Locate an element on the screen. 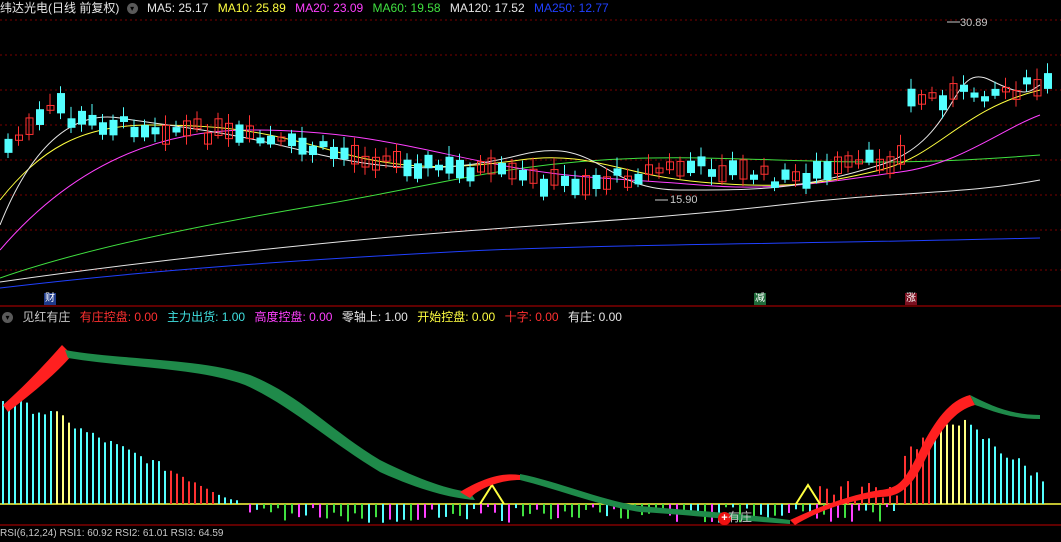  marker-label: 有庄 is located at coordinates (740, 517).